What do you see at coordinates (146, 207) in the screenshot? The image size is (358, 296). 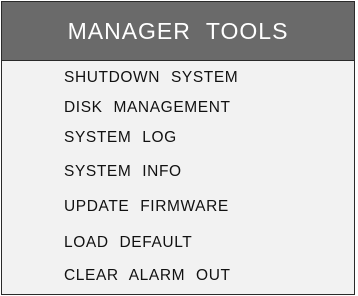 I see `menu-item-update-firmware: UPDATE FIRMWARE` at bounding box center [146, 207].